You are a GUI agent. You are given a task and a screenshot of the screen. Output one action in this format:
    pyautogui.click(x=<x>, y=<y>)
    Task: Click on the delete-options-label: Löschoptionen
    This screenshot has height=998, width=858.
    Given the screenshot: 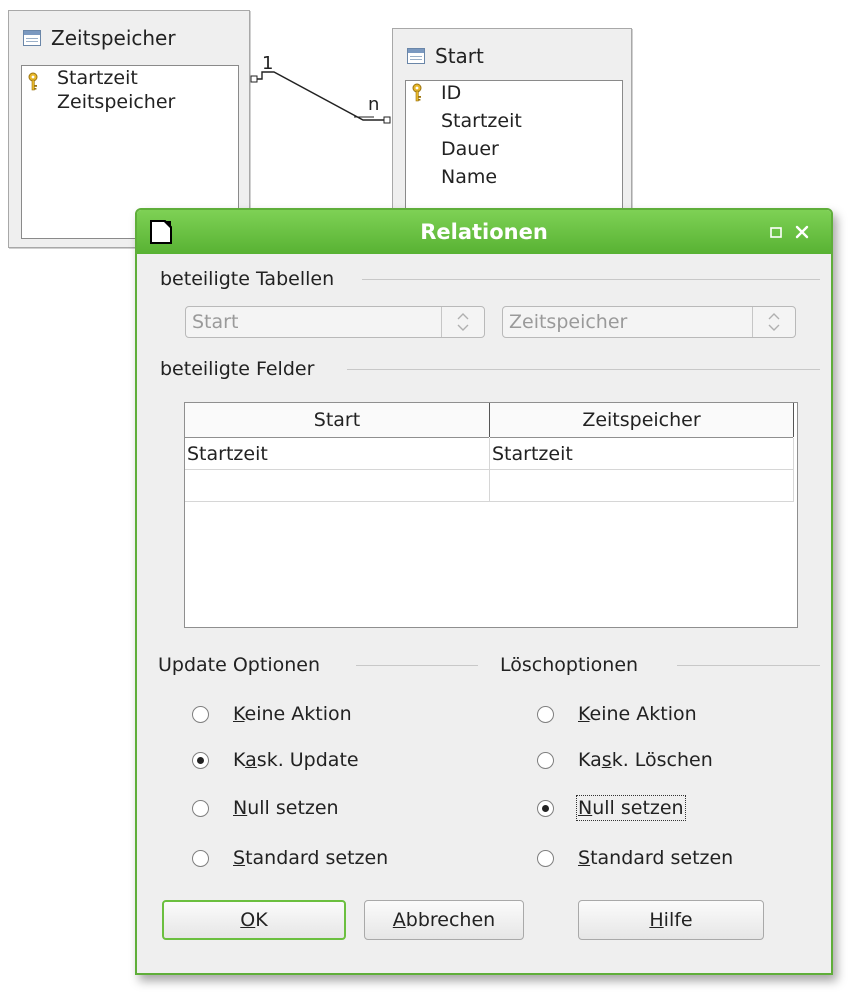 What is the action you would take?
    pyautogui.click(x=569, y=665)
    